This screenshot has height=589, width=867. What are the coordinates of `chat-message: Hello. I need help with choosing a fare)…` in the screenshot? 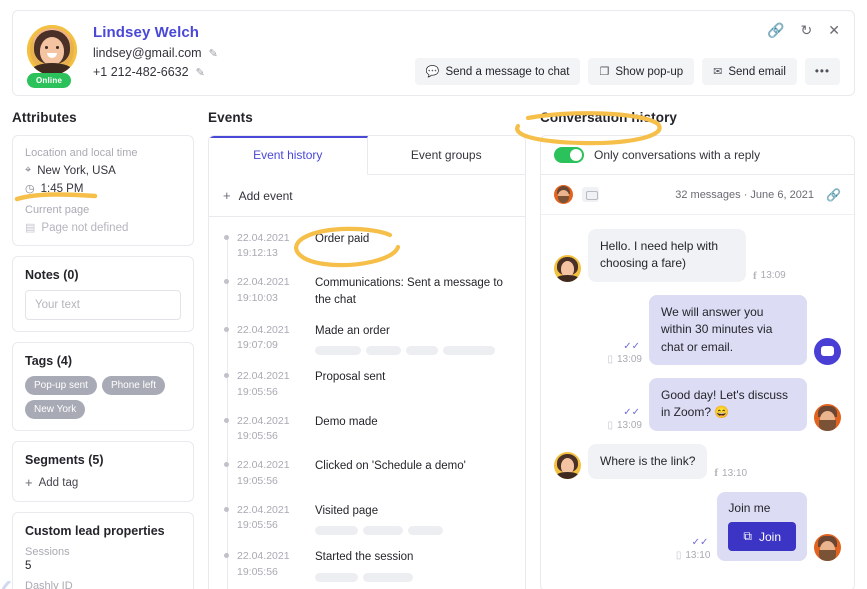 It's located at (697, 255).